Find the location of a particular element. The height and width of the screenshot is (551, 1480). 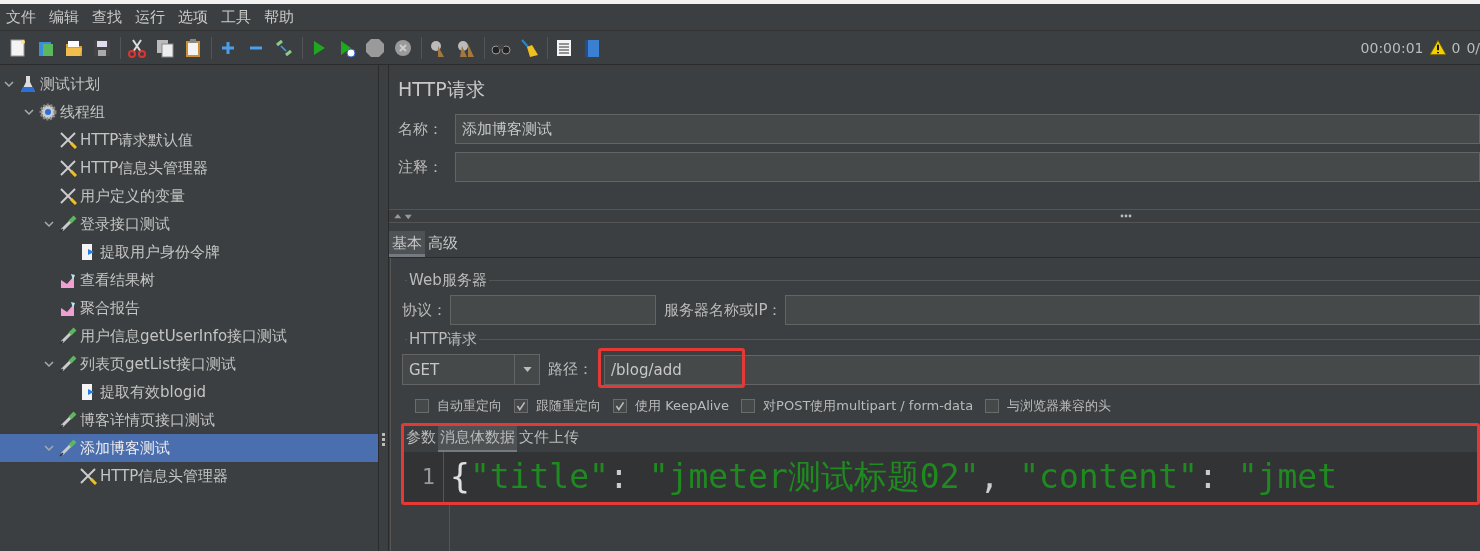

checkbox-option: 对POST使用multipart / form-data is located at coordinates (857, 406).